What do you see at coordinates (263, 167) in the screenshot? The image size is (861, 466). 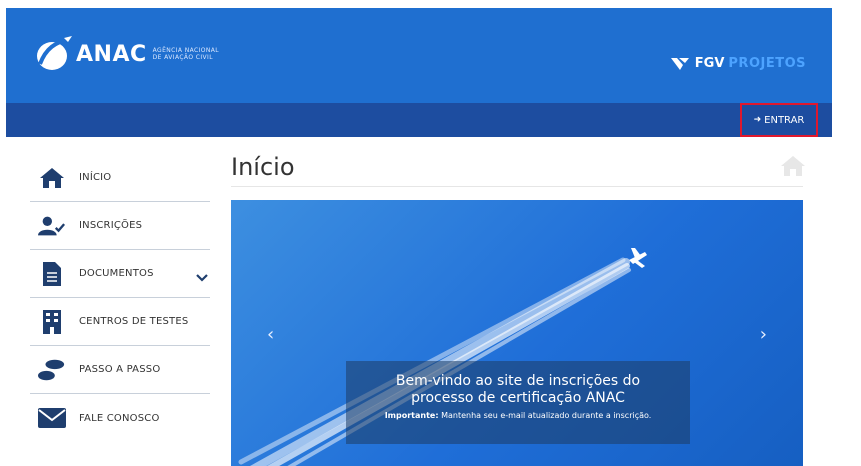 I see `page-title: Início` at bounding box center [263, 167].